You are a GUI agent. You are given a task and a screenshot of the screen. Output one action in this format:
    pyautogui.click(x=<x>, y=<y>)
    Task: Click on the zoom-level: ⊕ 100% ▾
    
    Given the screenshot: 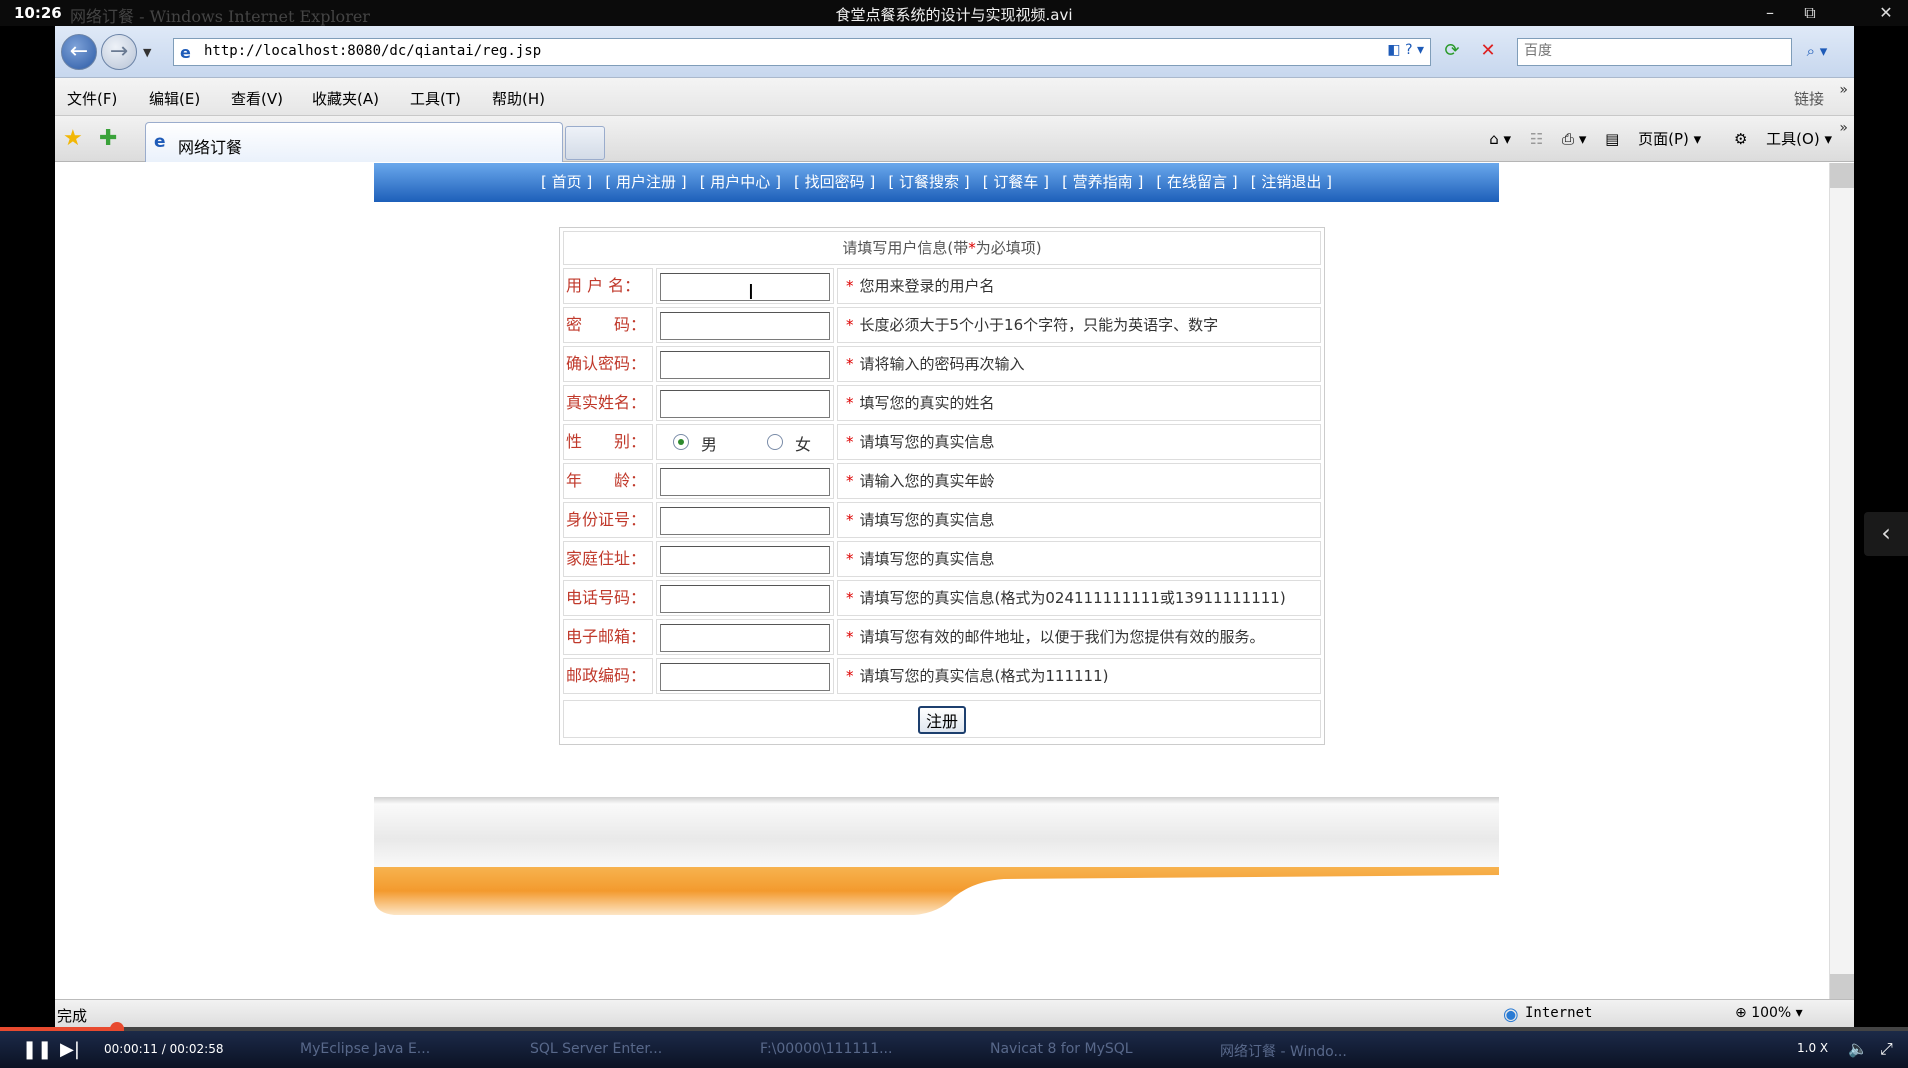 What is the action you would take?
    pyautogui.click(x=1769, y=1013)
    